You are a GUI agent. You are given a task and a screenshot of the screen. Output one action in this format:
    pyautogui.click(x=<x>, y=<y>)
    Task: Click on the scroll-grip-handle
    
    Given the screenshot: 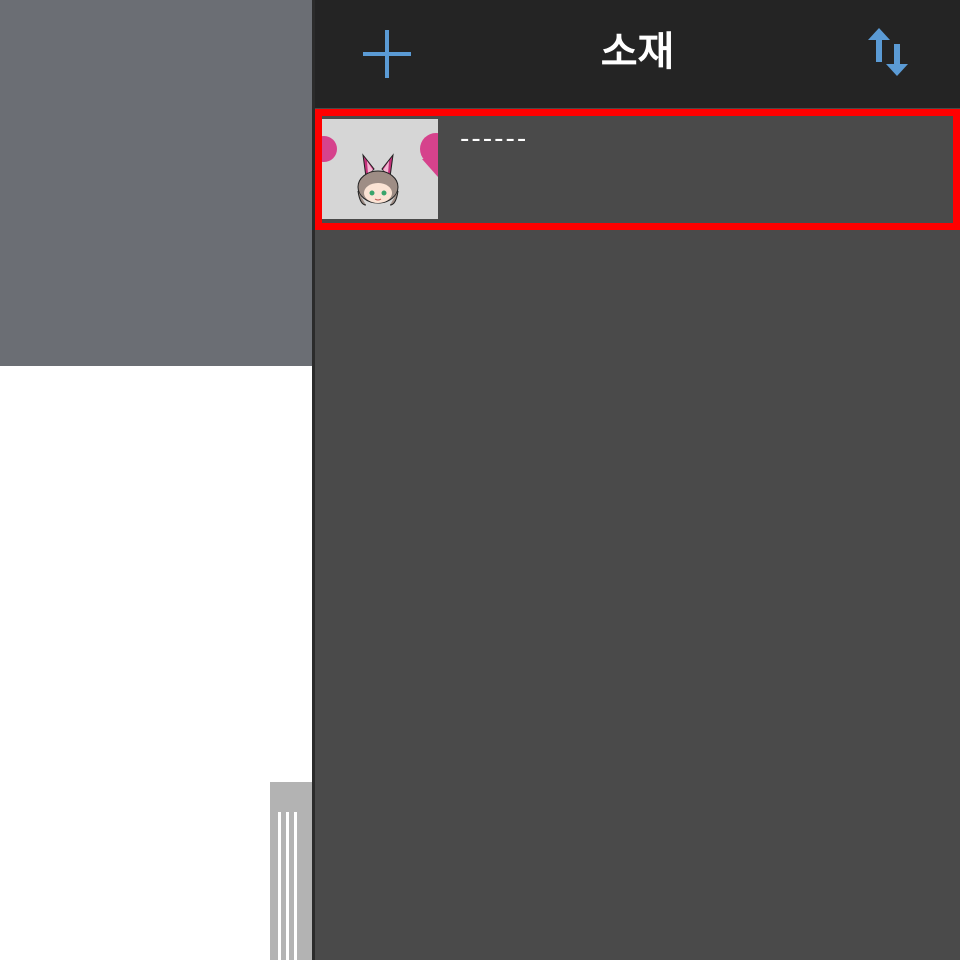 What is the action you would take?
    pyautogui.click(x=291, y=871)
    